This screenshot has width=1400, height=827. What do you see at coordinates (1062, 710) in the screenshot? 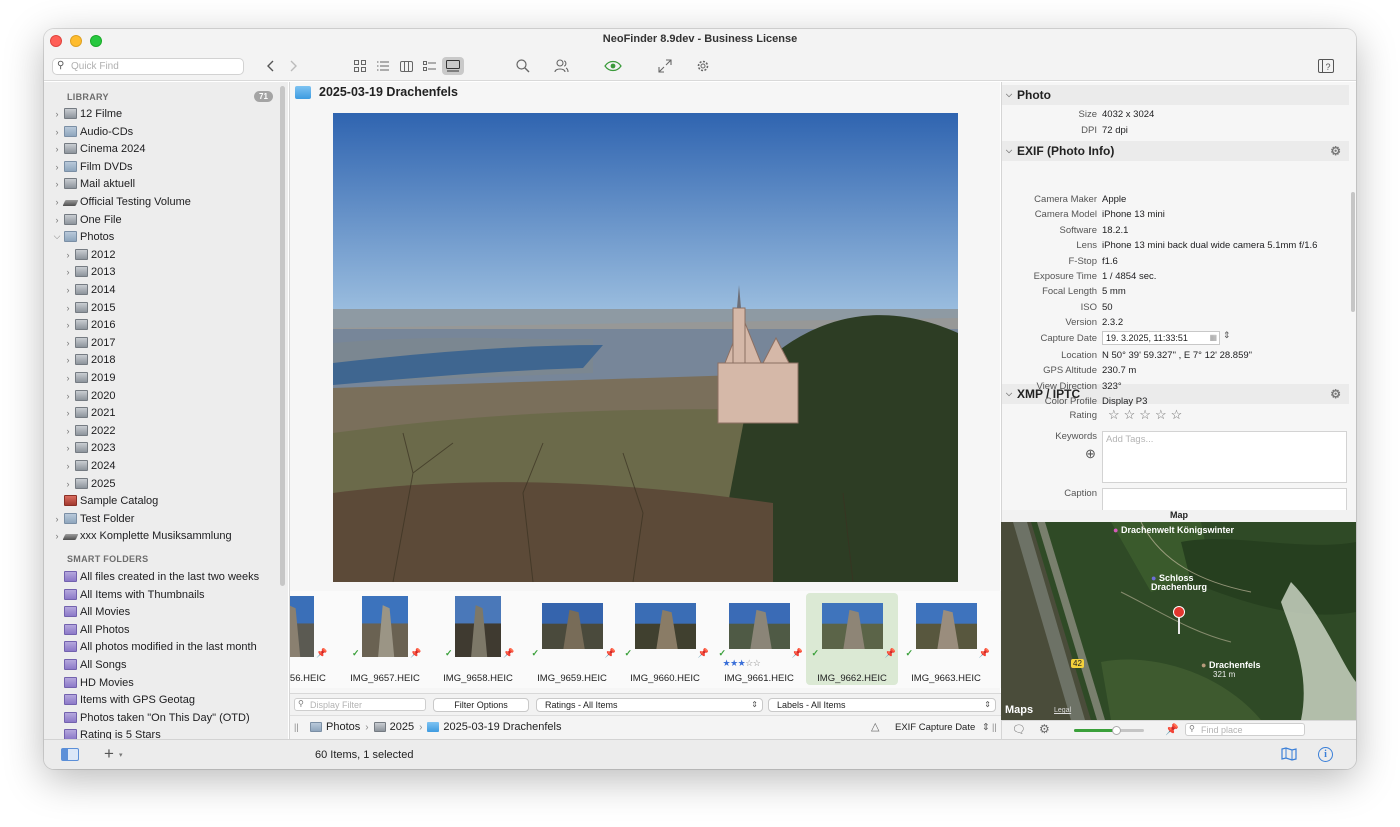
I see `legal-link: Legal` at bounding box center [1062, 710].